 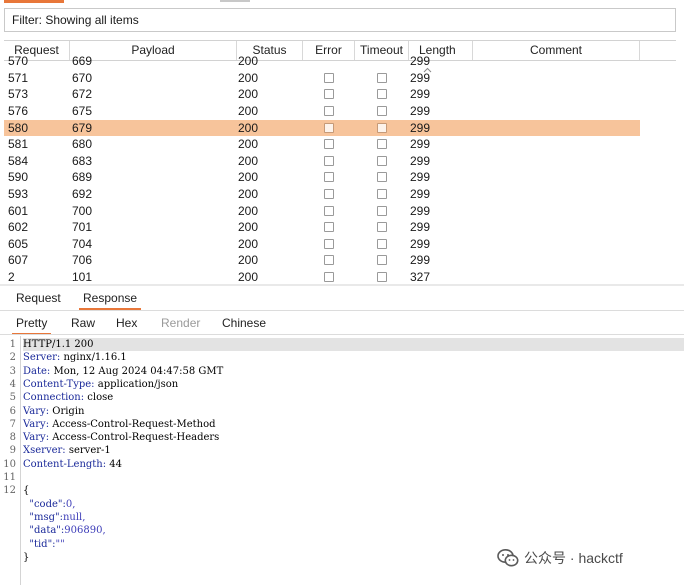 What do you see at coordinates (119, 424) in the screenshot?
I see `code-line: Vary: Access-Control-Request-Method` at bounding box center [119, 424].